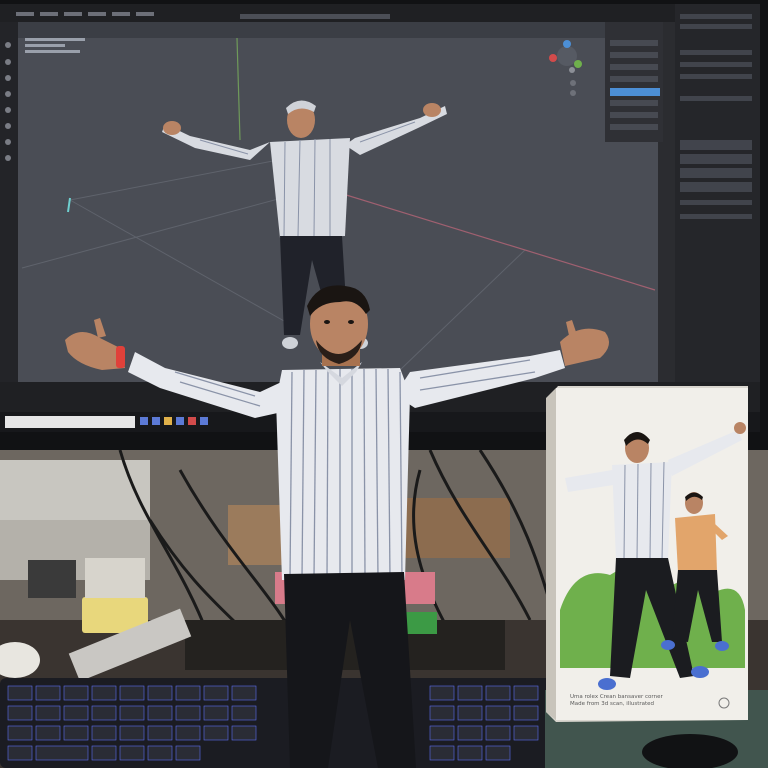  Describe the element at coordinates (421, 623) in the screenshot. I see `green-object` at that location.